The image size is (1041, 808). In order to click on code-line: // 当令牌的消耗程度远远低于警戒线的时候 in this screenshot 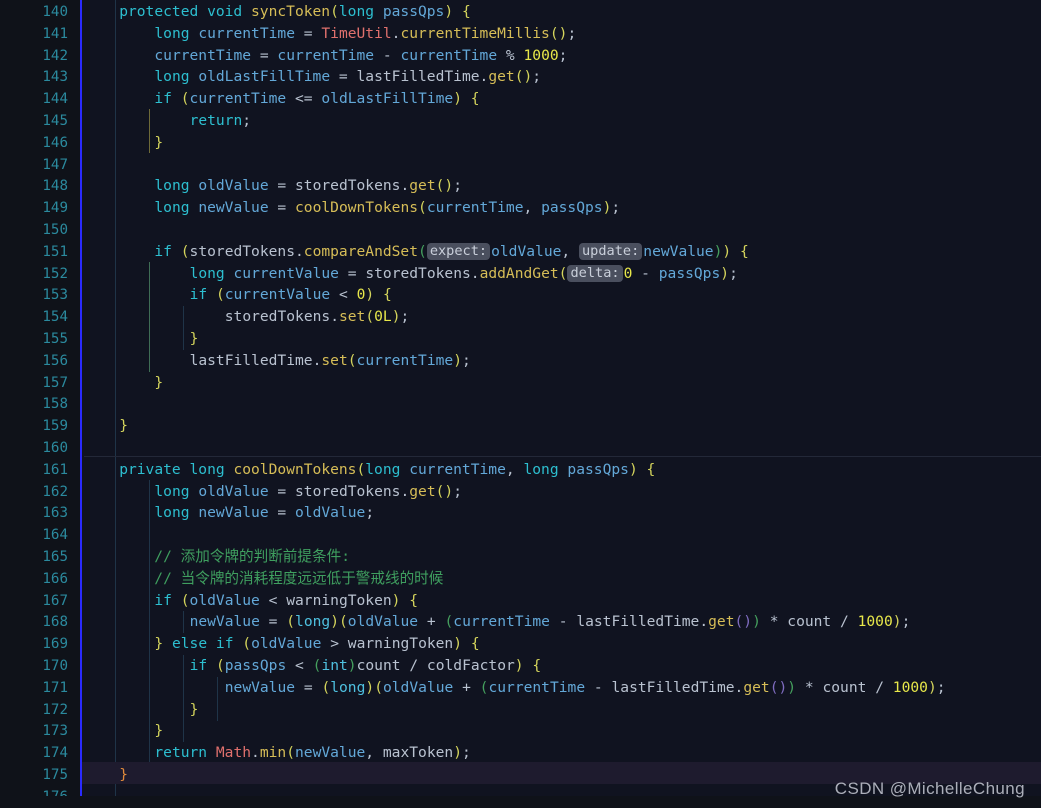, I will do `click(520, 577)`.